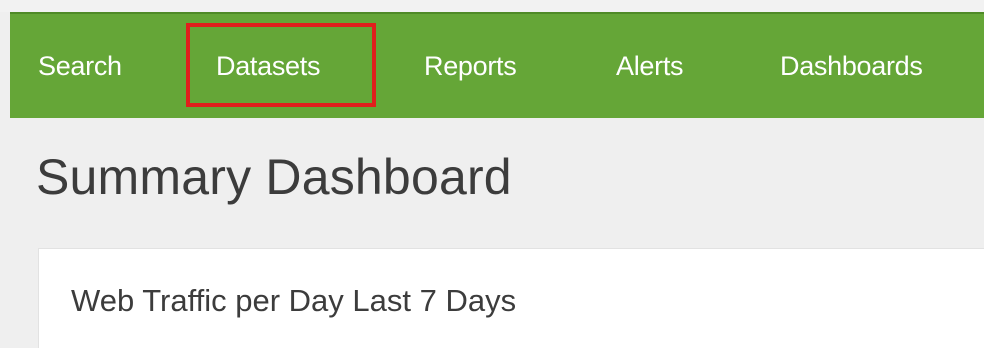 This screenshot has height=348, width=984. Describe the element at coordinates (80, 66) in the screenshot. I see `nav-item-search: Search` at that location.